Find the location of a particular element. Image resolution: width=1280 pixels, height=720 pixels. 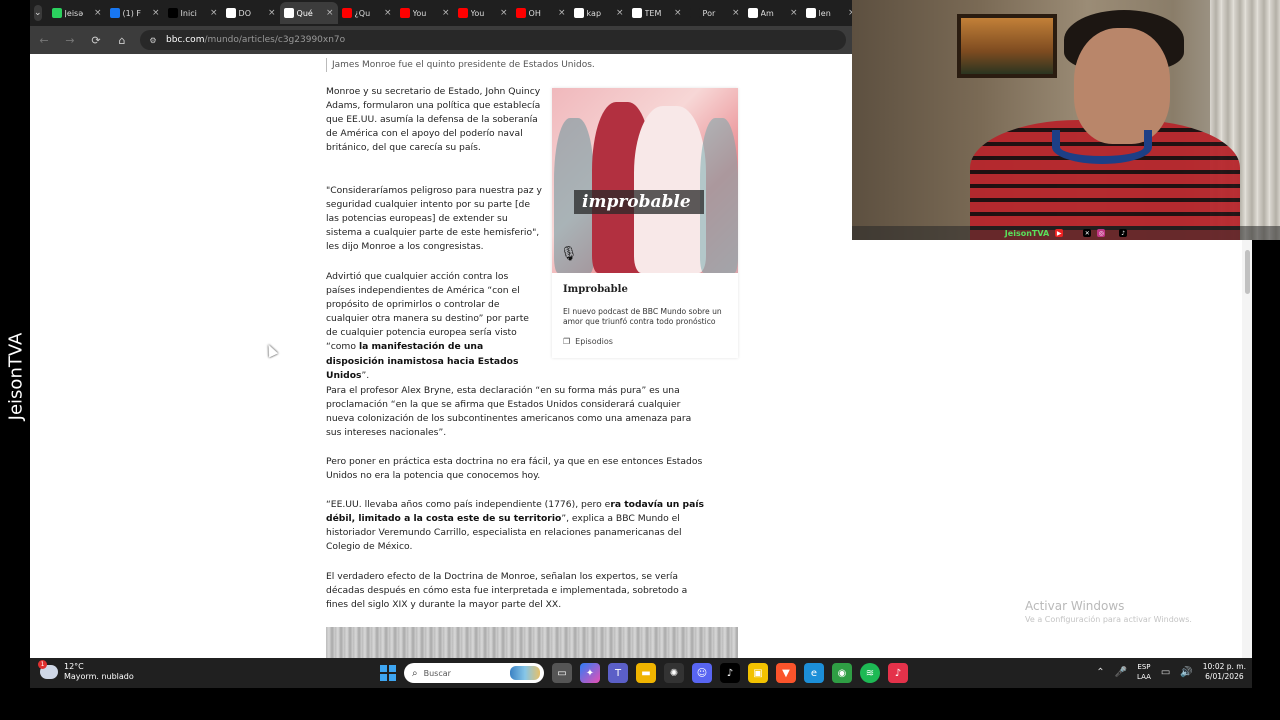

browser-tab: Am × is located at coordinates (773, 13).